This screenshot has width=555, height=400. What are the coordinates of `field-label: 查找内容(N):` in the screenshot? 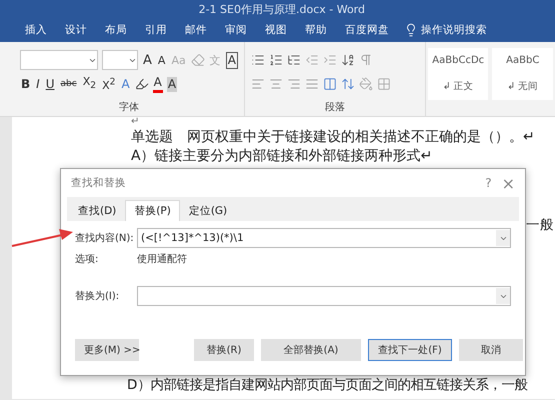 It's located at (105, 238).